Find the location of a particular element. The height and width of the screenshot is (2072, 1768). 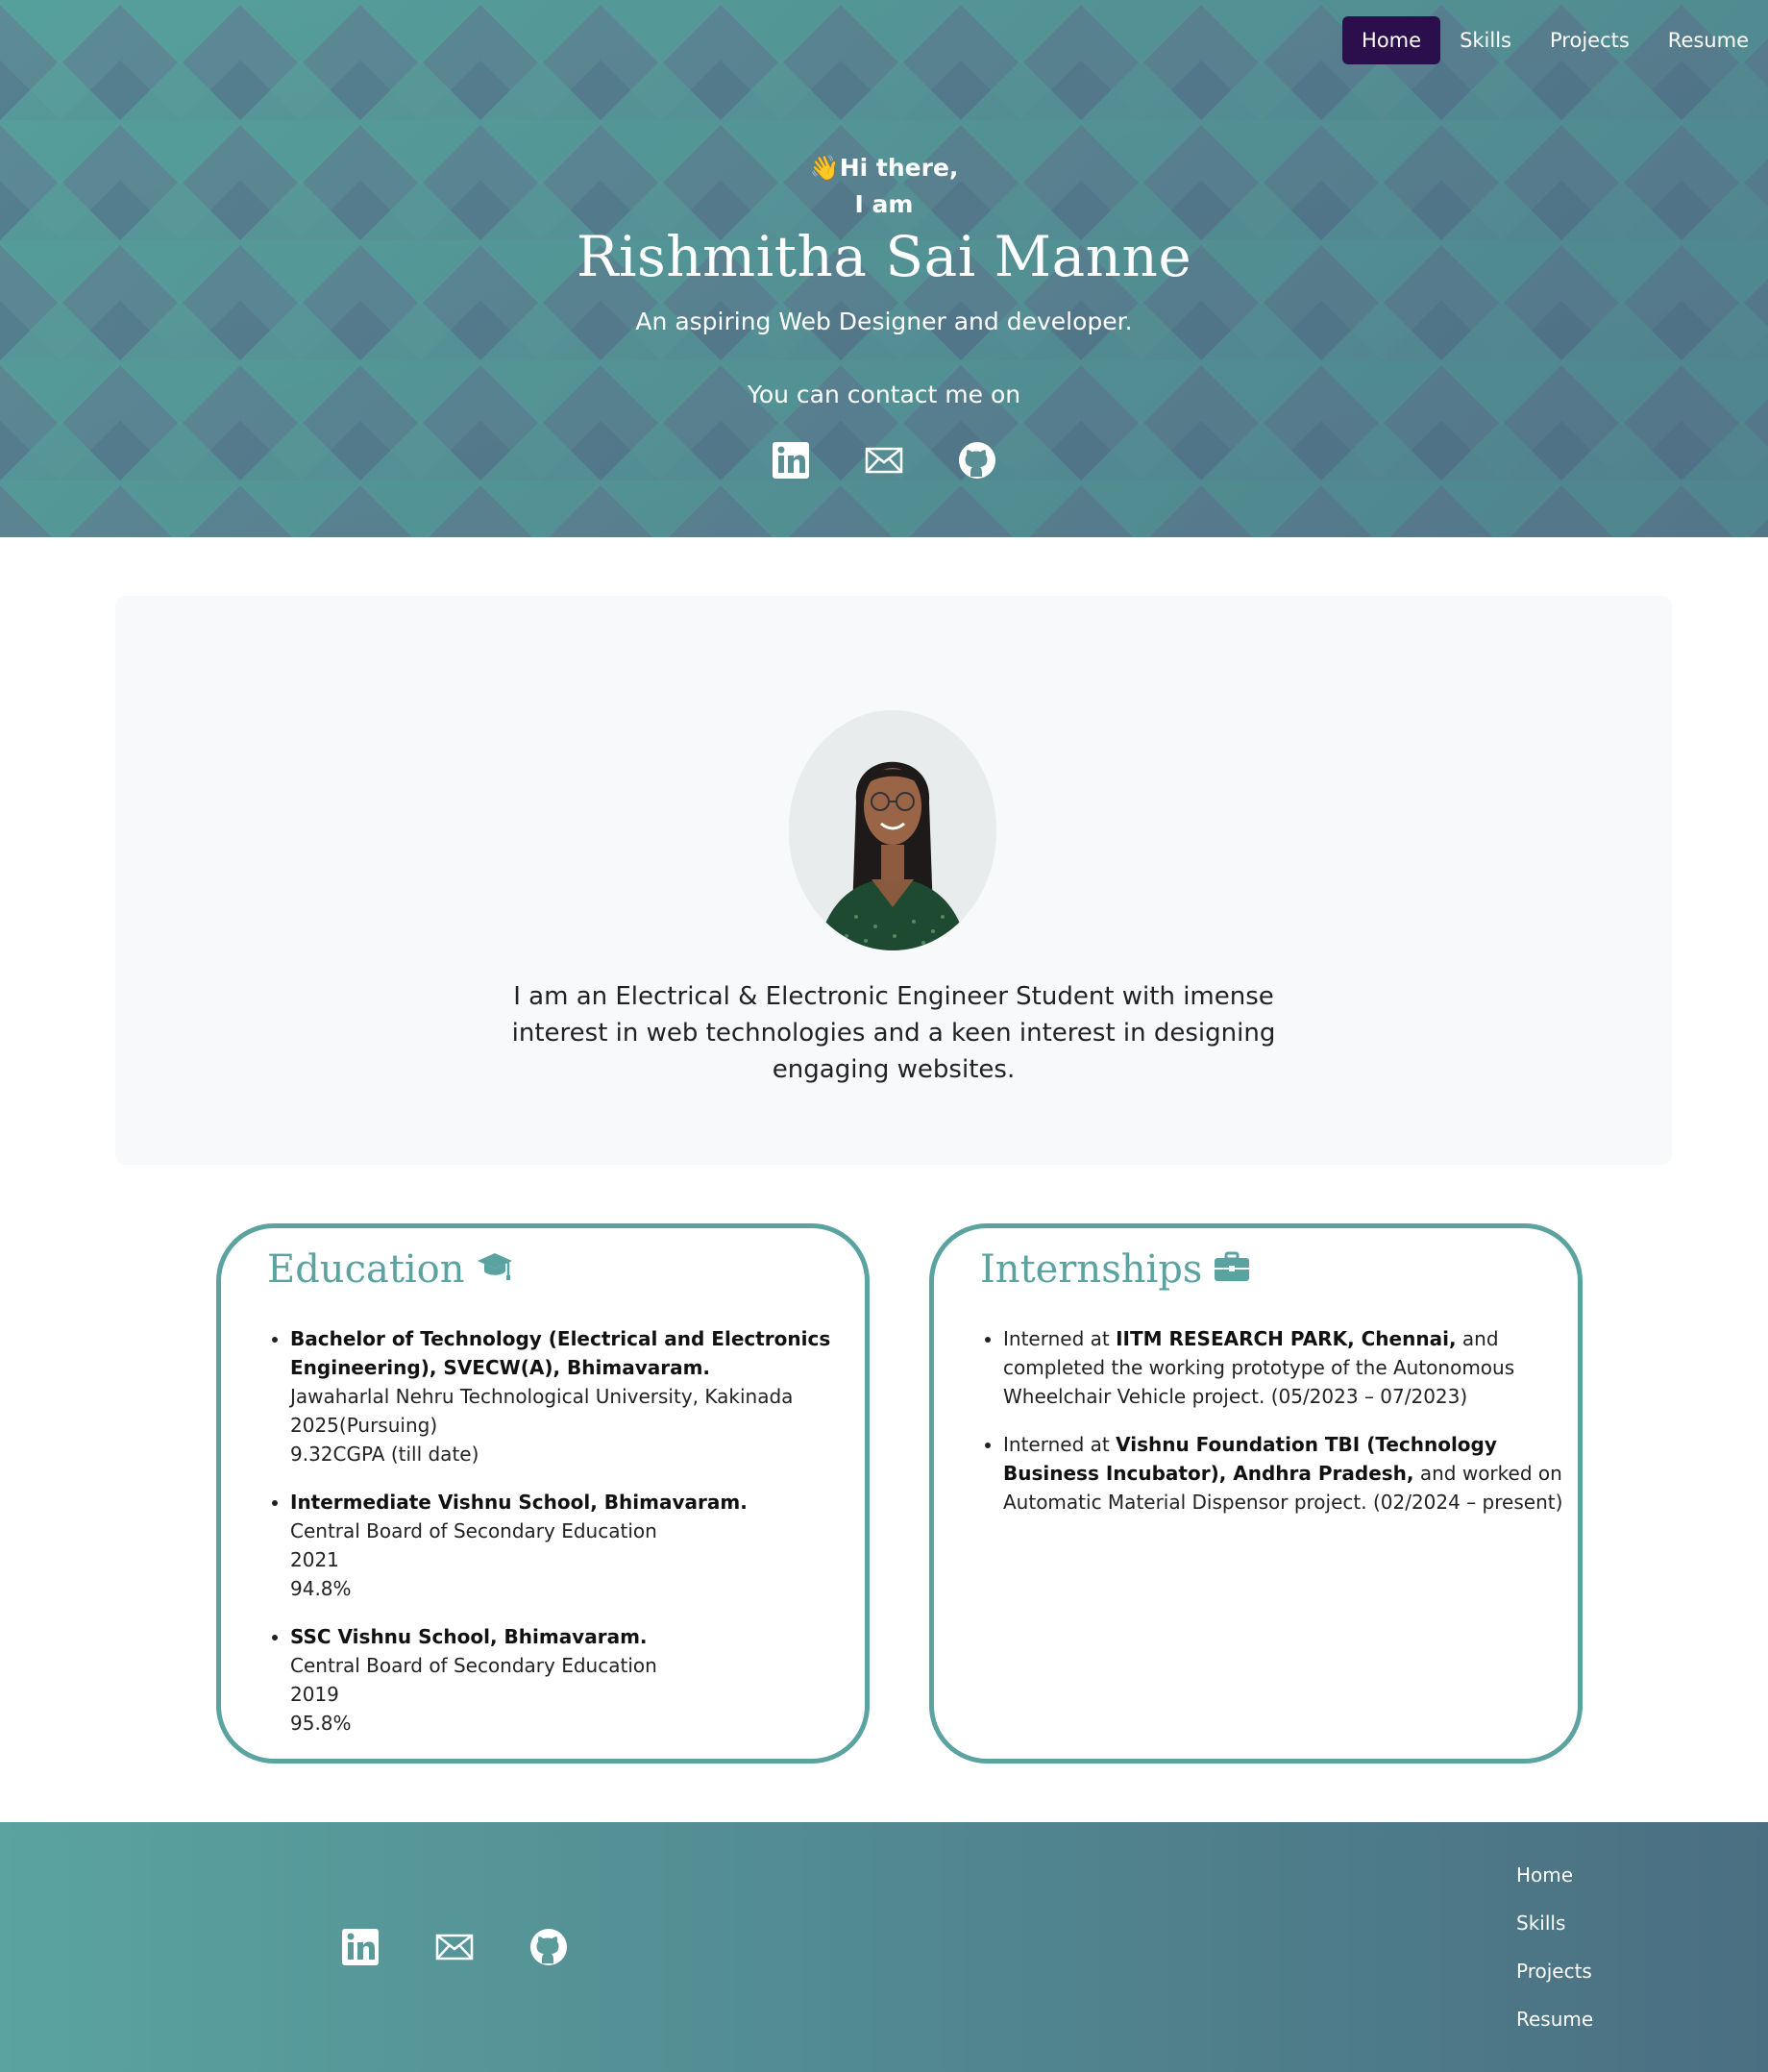

education-item-line: 2019 is located at coordinates (314, 1694).